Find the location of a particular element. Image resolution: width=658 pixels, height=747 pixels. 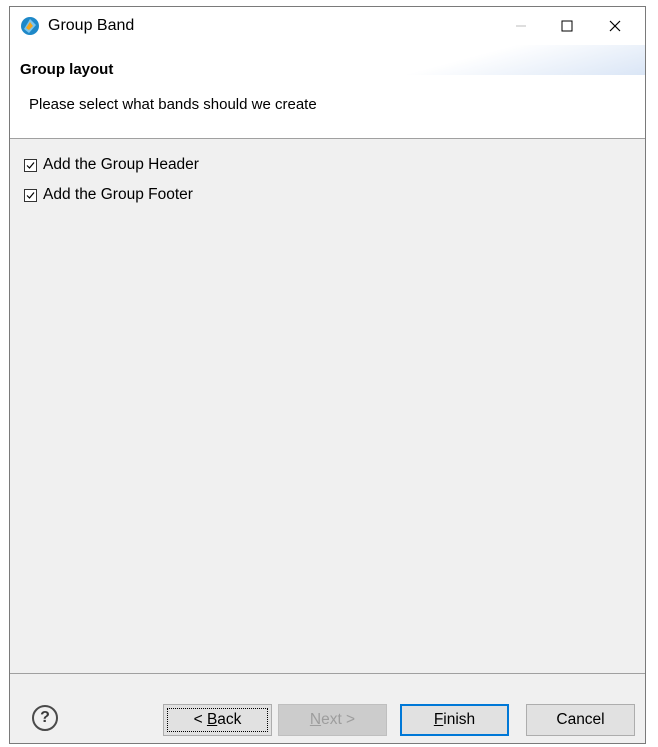

button-bar-separator is located at coordinates (327, 673).